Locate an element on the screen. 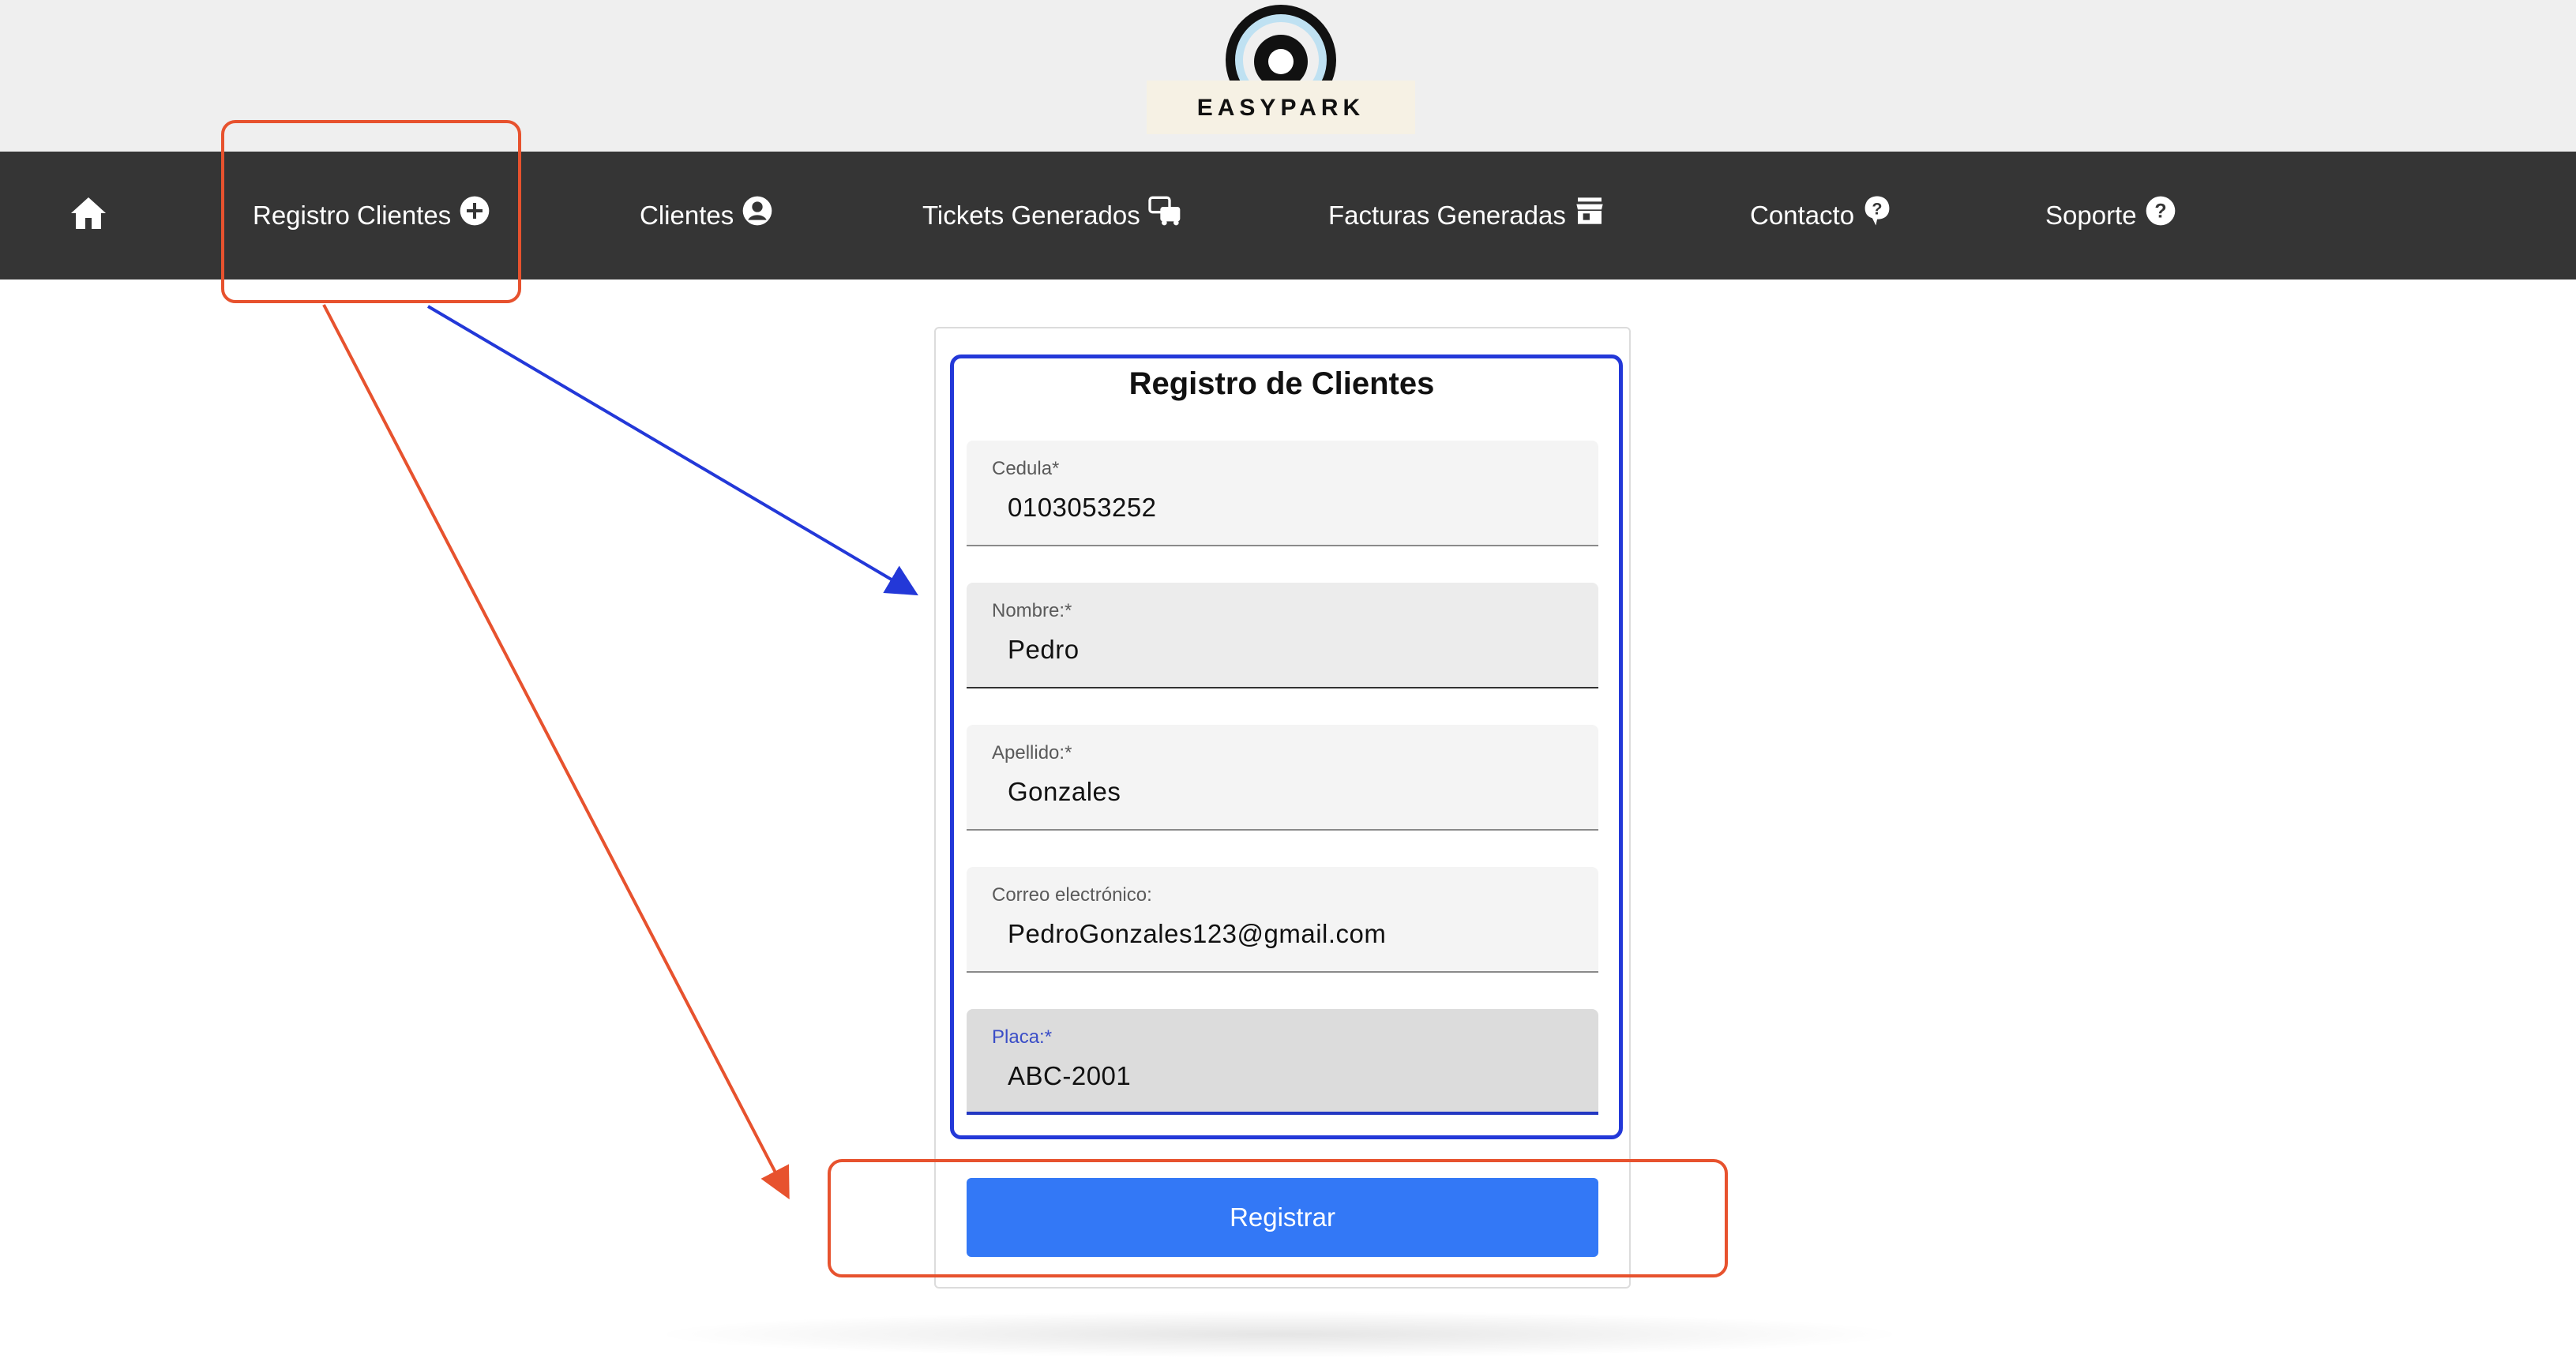 Image resolution: width=2576 pixels, height=1358 pixels. nav-facturas-generadas: Facturas Generadas is located at coordinates (1466, 215).